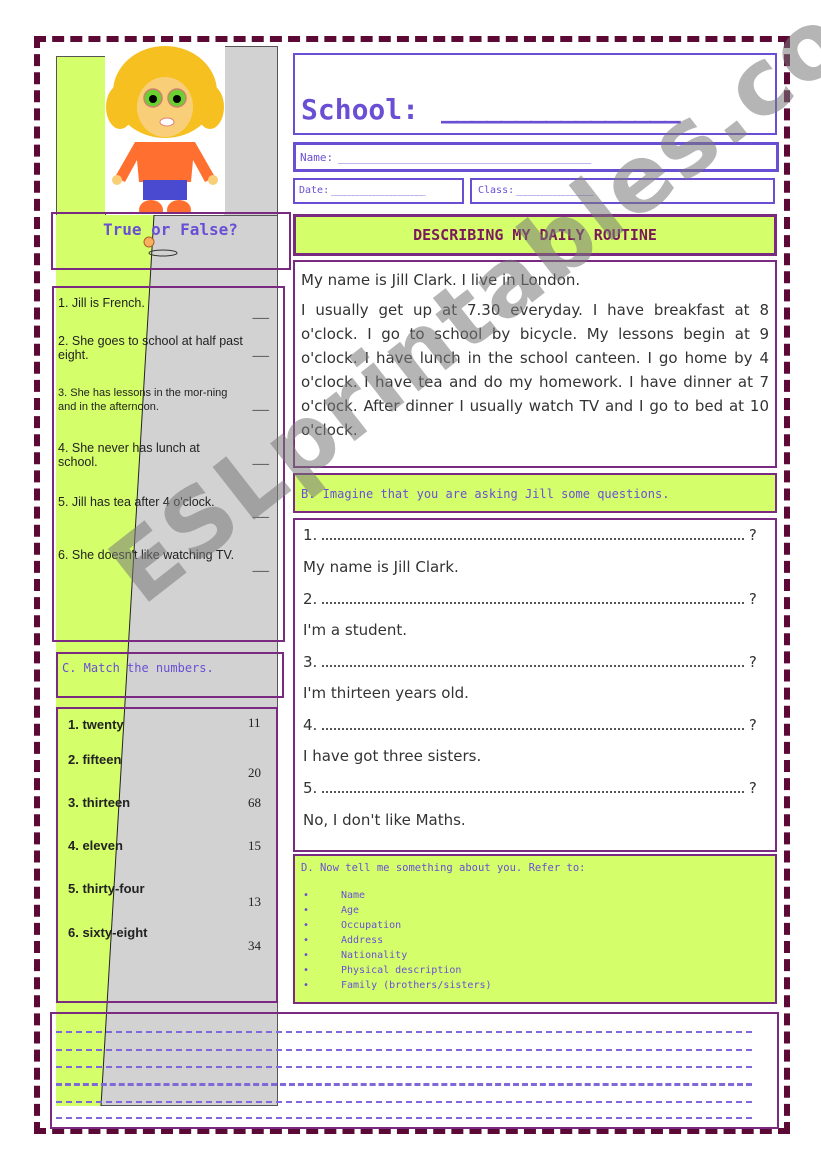 This screenshot has height=1169, width=821. What do you see at coordinates (622, 191) in the screenshot?
I see `class-box: Class: __________________` at bounding box center [622, 191].